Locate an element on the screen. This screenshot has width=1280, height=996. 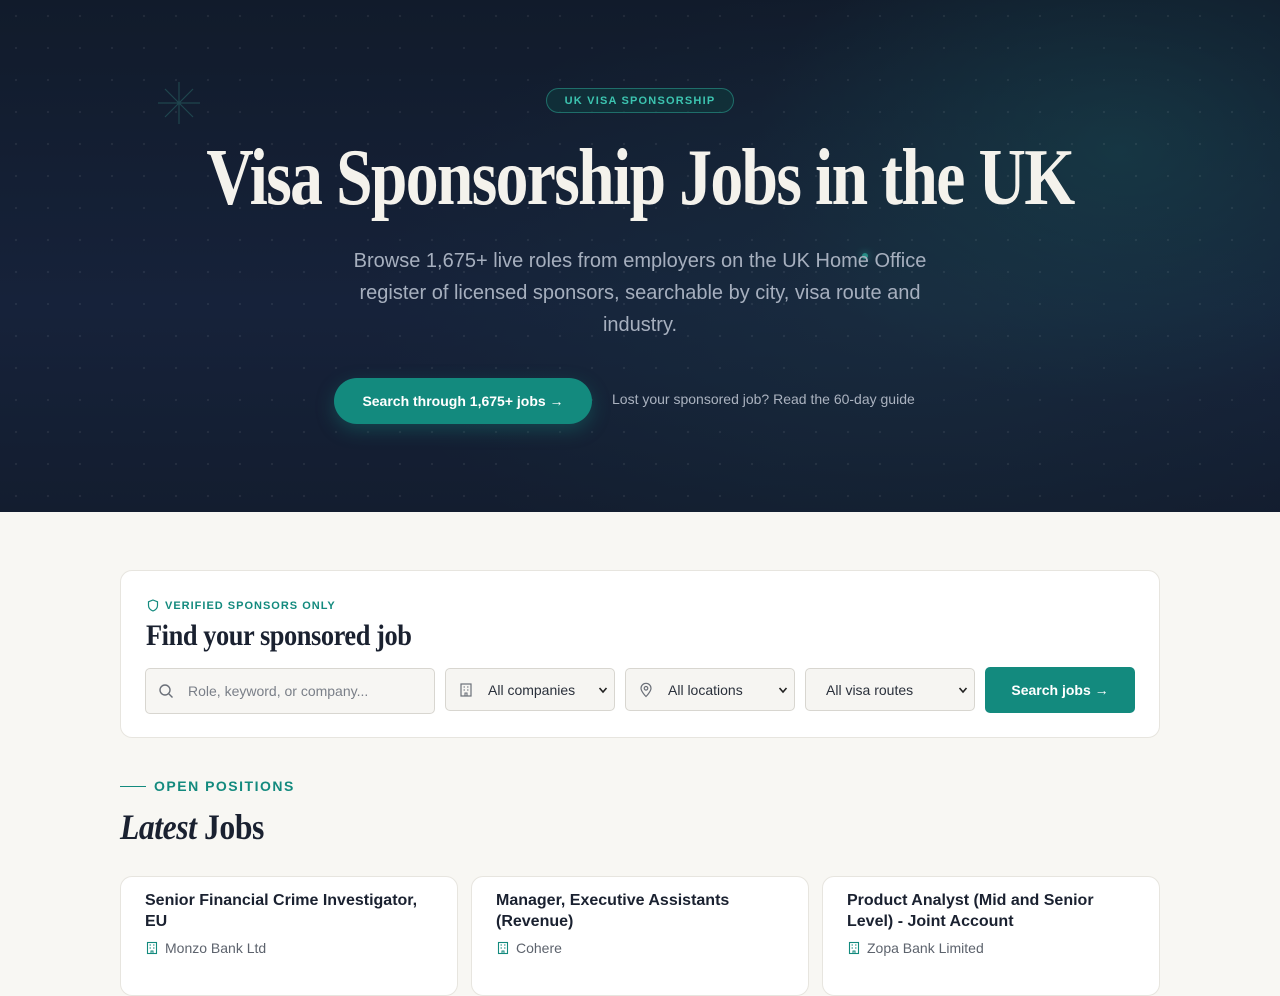
eyebrow-divider is located at coordinates (133, 786).